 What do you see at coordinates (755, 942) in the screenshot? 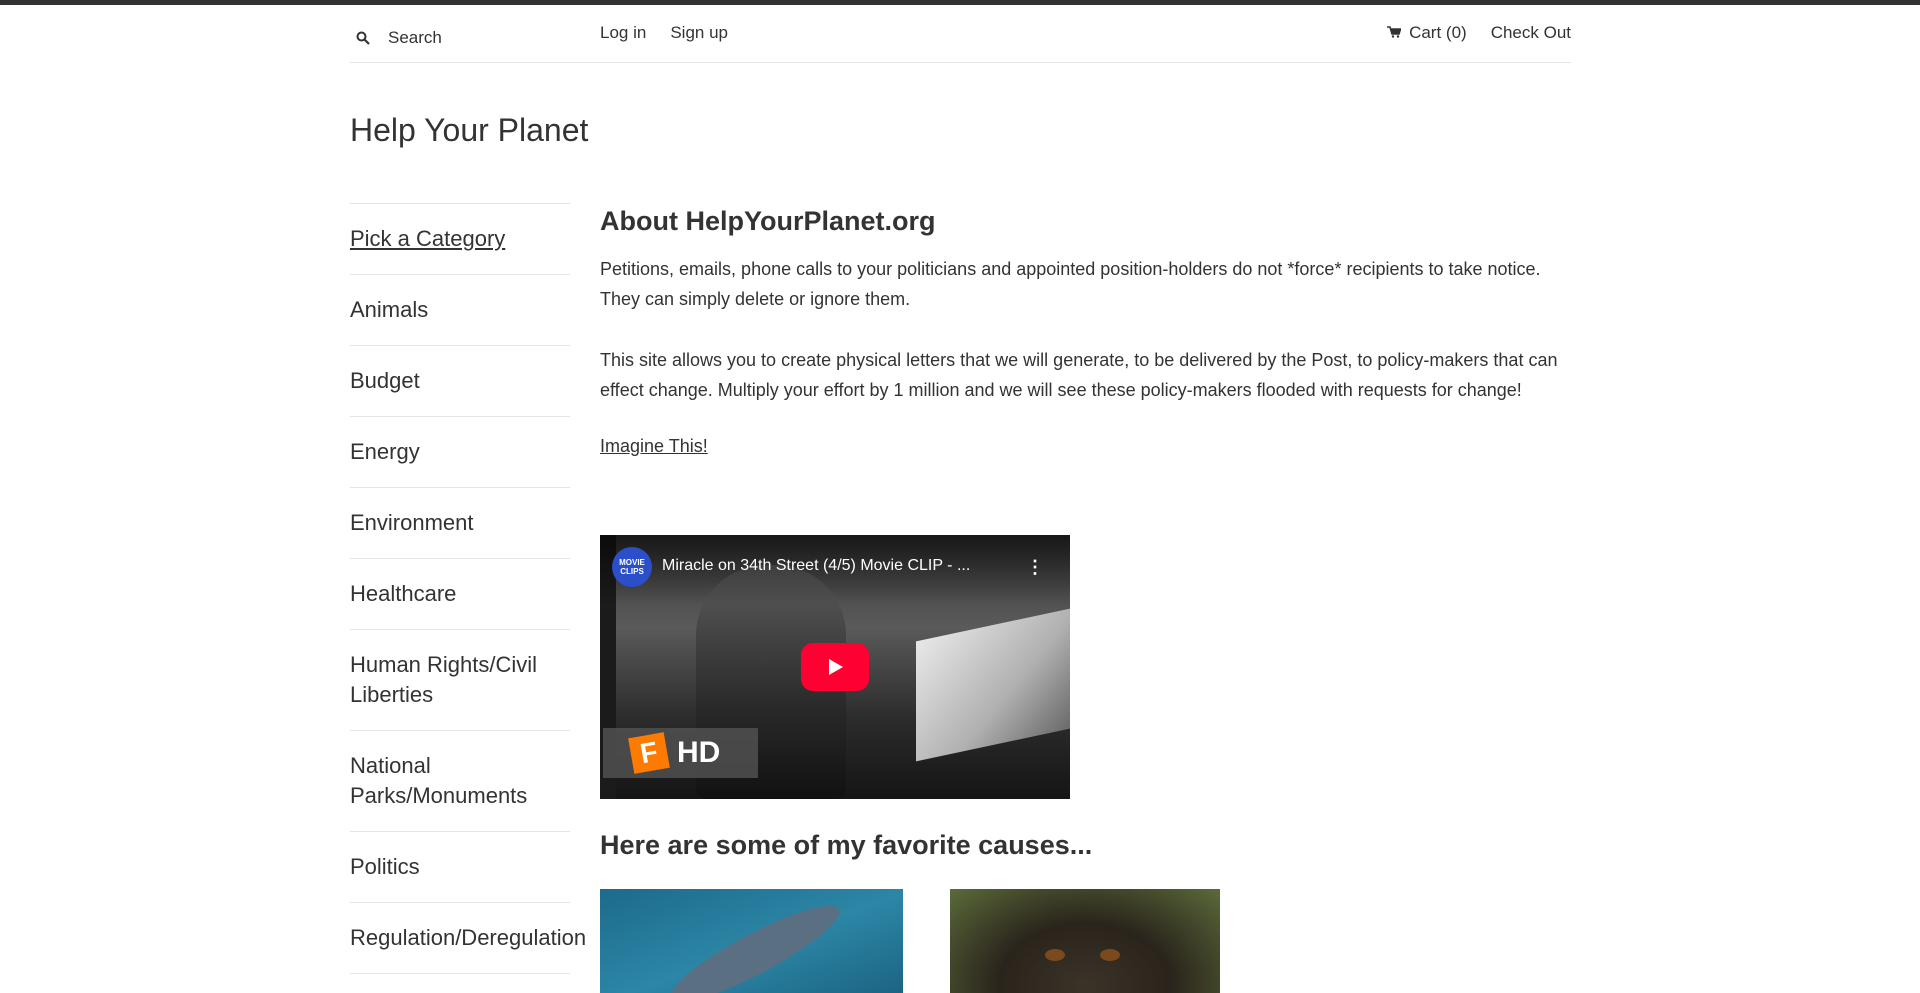
I see `whale-shape` at bounding box center [755, 942].